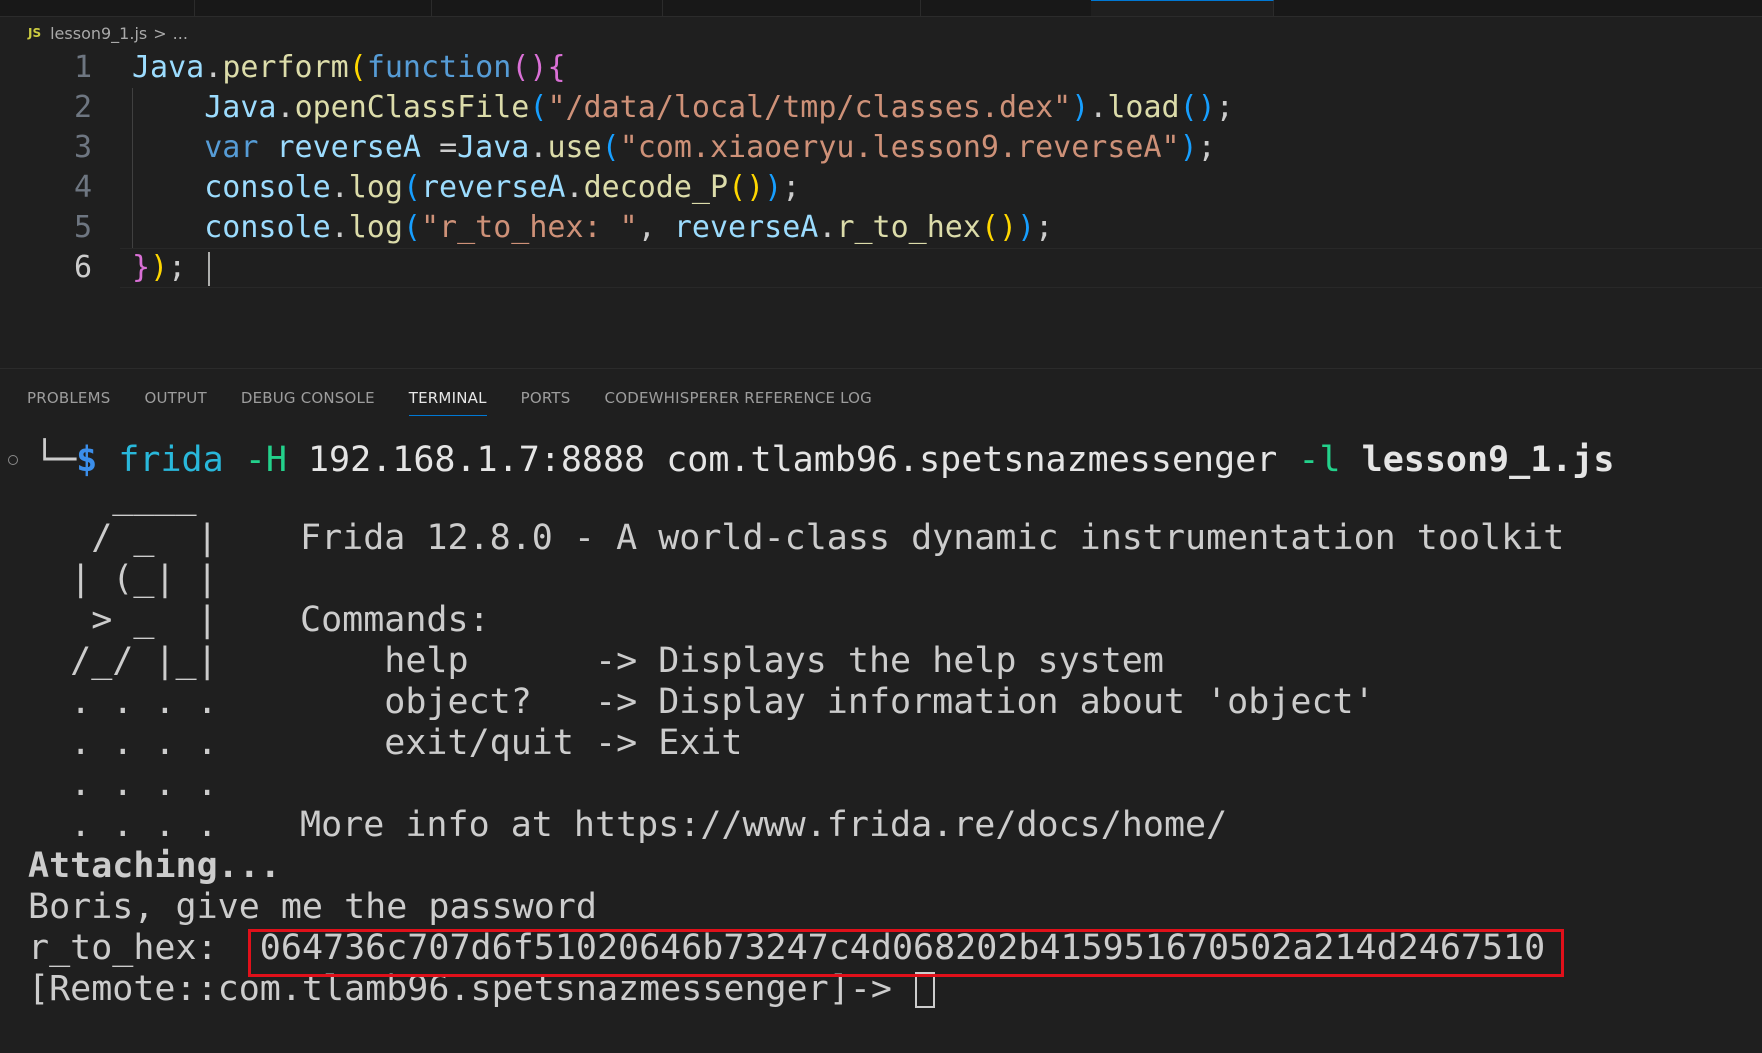  Describe the element at coordinates (171, 460) in the screenshot. I see `command-name: frida` at that location.